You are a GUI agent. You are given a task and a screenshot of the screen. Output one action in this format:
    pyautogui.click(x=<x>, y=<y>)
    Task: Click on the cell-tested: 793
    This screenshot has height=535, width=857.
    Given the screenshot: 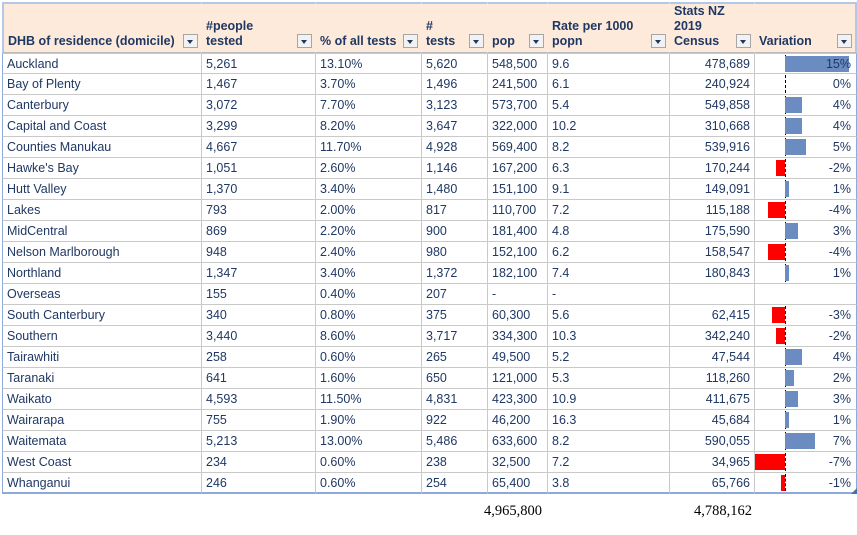 What is the action you would take?
    pyautogui.click(x=259, y=210)
    